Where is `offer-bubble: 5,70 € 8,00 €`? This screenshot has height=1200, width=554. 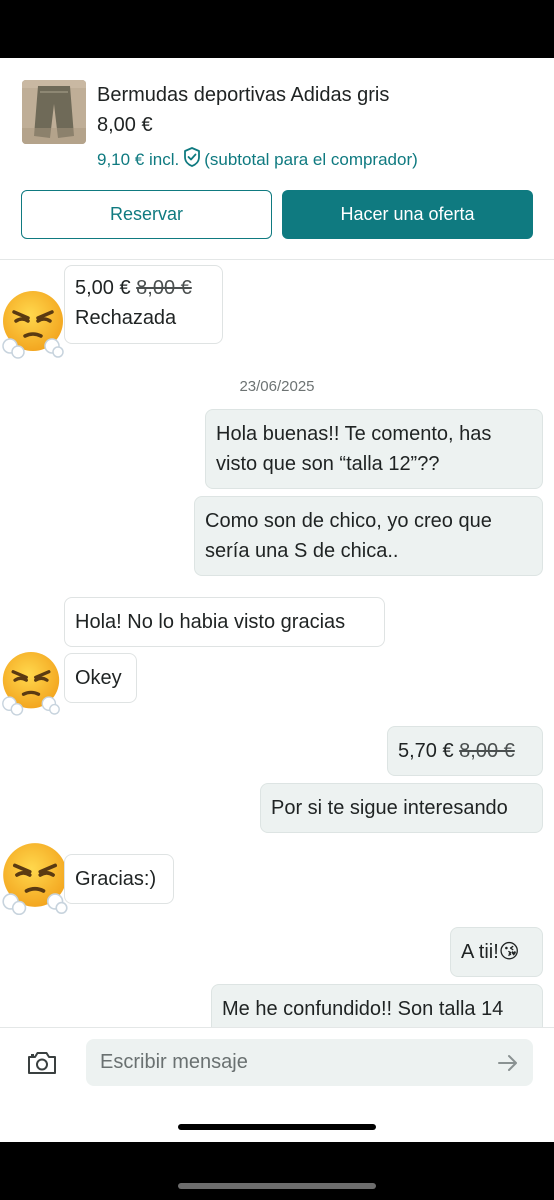 offer-bubble: 5,70 € 8,00 € is located at coordinates (465, 751).